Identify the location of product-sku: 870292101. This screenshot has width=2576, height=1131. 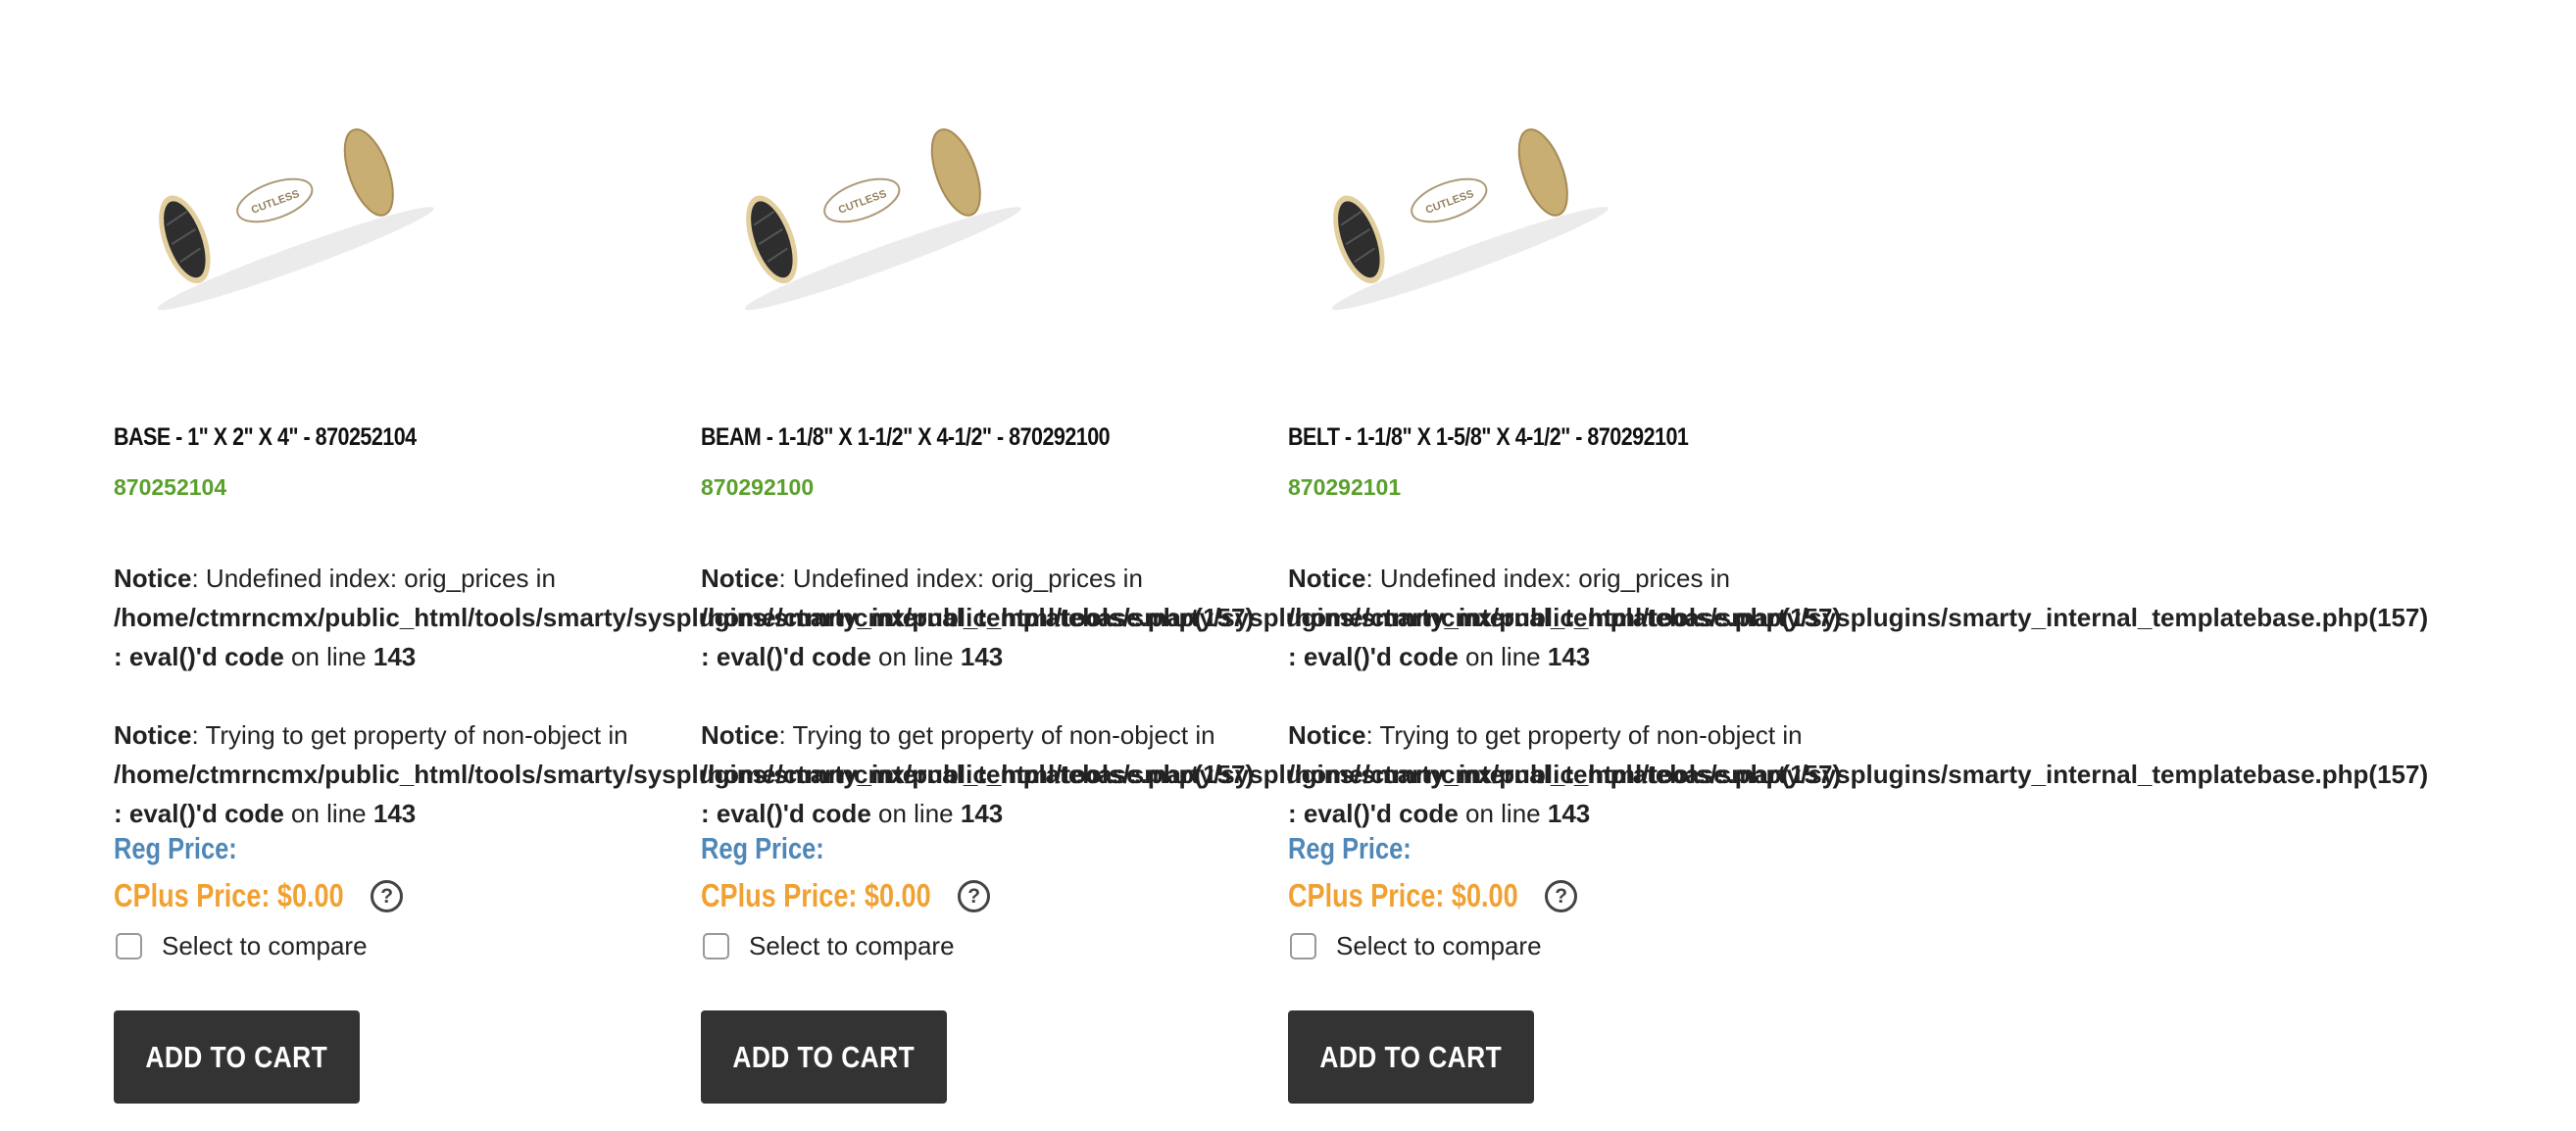
(1345, 487).